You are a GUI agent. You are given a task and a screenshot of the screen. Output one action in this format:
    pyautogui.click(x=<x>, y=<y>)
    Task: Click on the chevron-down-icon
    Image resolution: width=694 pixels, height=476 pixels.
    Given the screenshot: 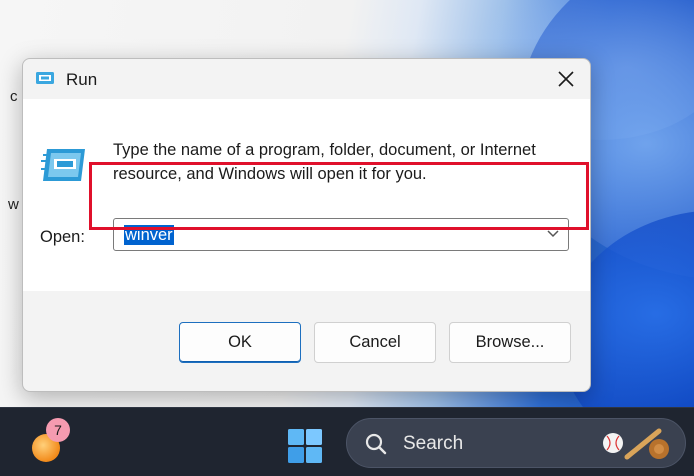 What is the action you would take?
    pyautogui.click(x=553, y=234)
    